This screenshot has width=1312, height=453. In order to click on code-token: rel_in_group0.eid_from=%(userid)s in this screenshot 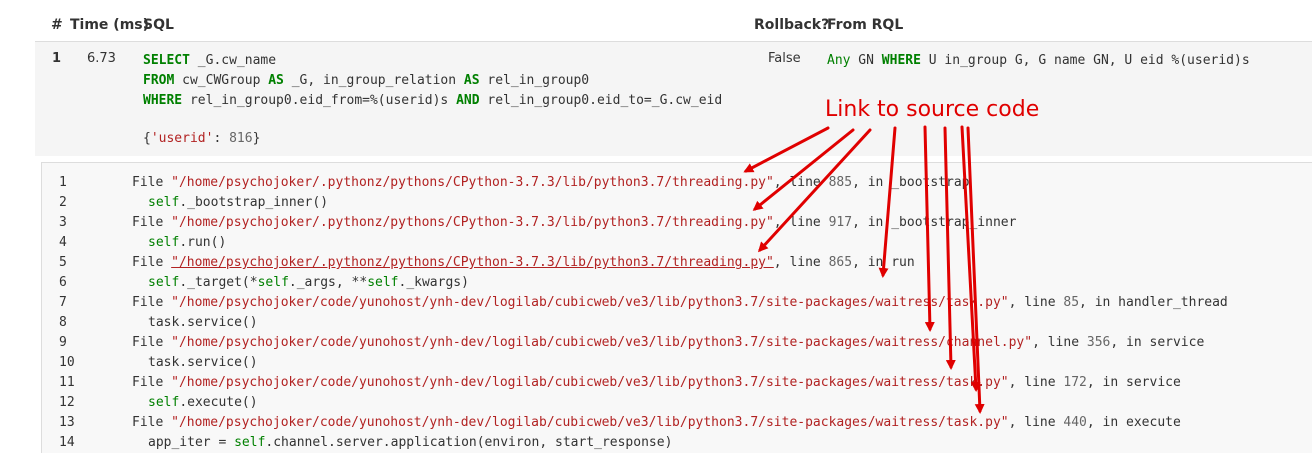, I will do `click(319, 100)`.